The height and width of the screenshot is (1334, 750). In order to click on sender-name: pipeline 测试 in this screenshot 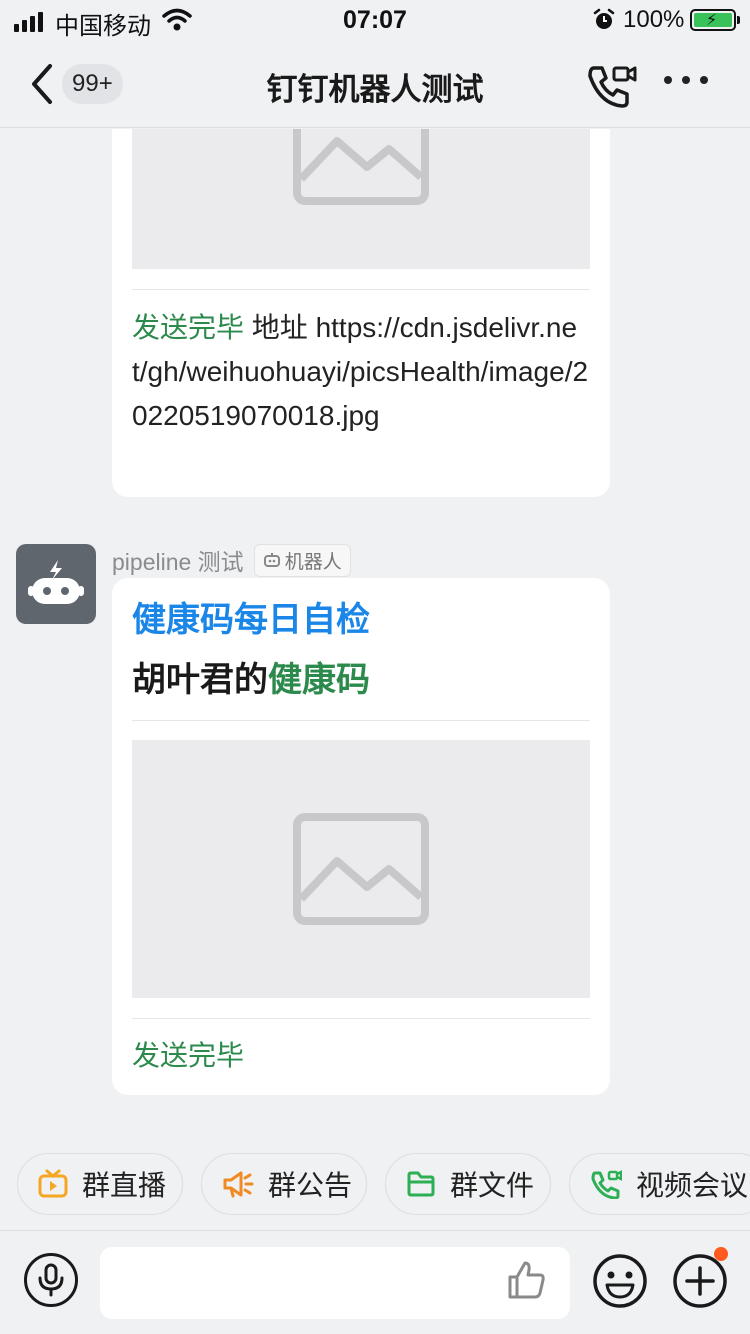, I will do `click(178, 560)`.